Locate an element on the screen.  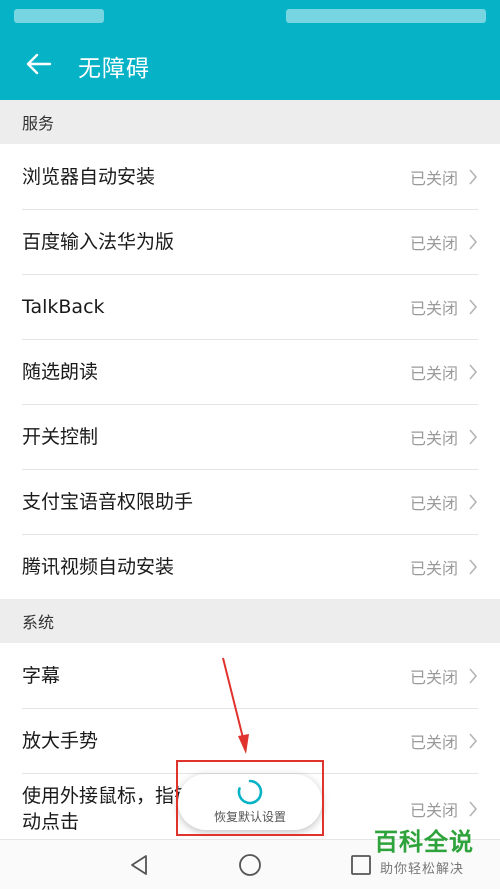
annotation-highlight-box is located at coordinates (250, 798).